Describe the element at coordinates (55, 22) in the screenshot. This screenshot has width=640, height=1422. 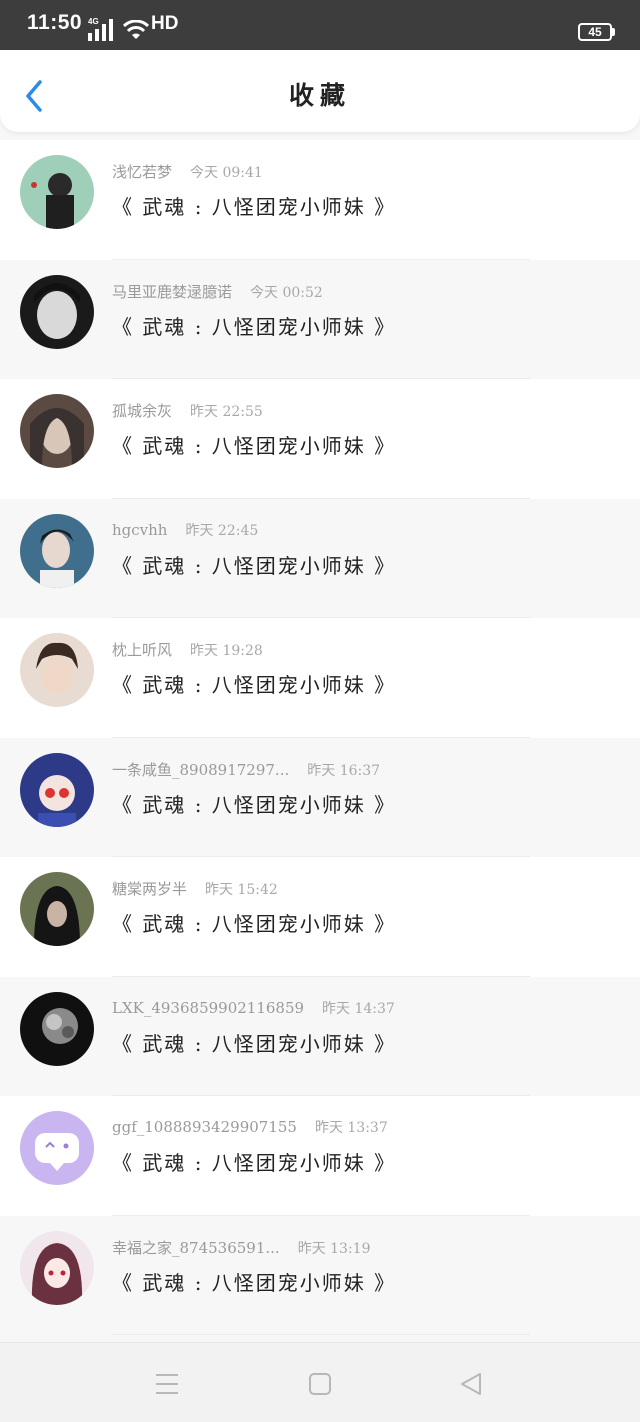
I see `status-time: 11:50` at that location.